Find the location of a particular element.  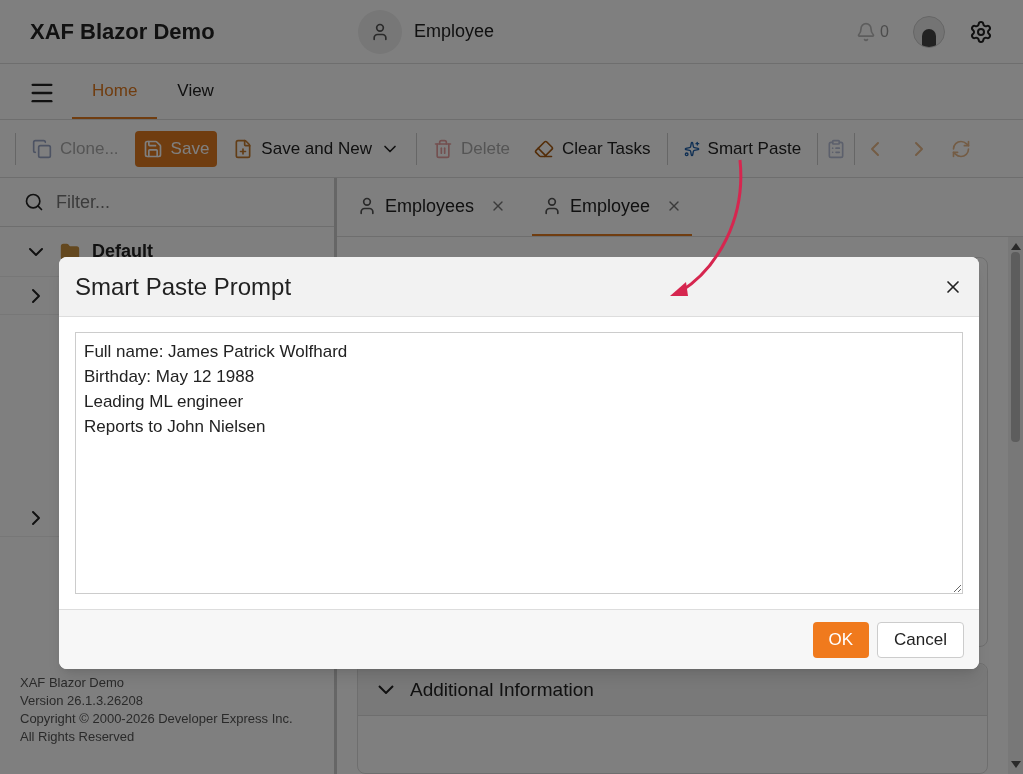

app-title: XAF Blazor Demo is located at coordinates (123, 32).